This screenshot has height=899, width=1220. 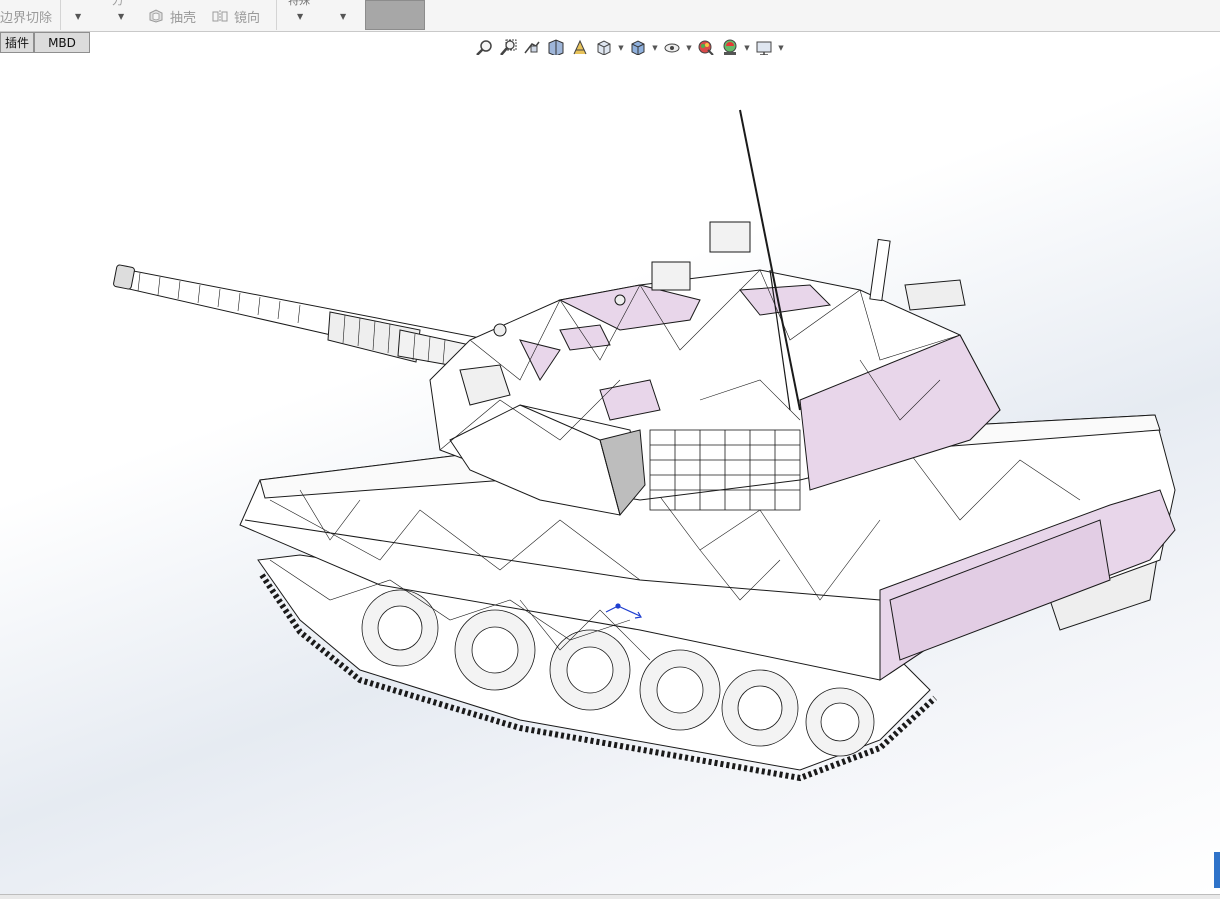 What do you see at coordinates (299, 3) in the screenshot?
I see `truncated-label: 特殊` at bounding box center [299, 3].